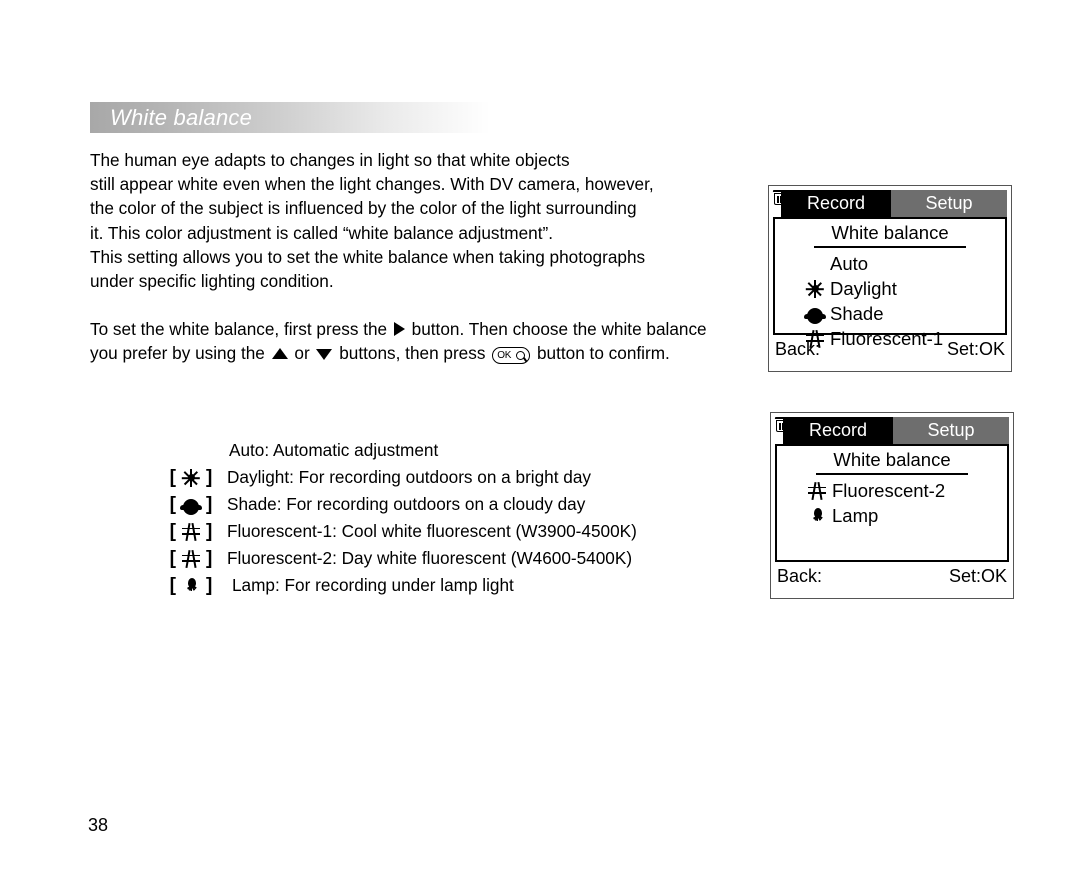 This screenshot has height=894, width=1080. What do you see at coordinates (181, 117) in the screenshot?
I see `page-title: White balance` at bounding box center [181, 117].